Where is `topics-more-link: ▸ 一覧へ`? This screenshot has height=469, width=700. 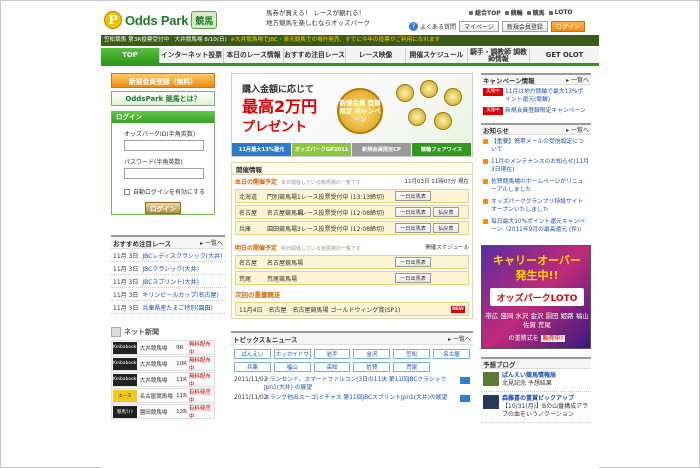 topics-more-link: ▸ 一覧へ is located at coordinates (459, 338).